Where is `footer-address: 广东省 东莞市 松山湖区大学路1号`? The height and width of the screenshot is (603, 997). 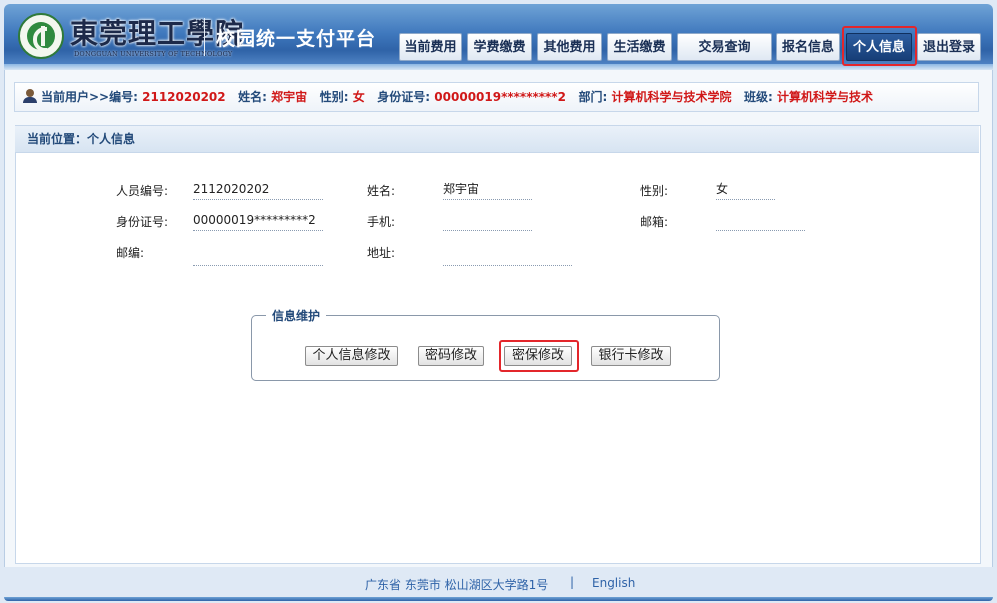
footer-address: 广东省 东莞市 松山湖区大学路1号 is located at coordinates (457, 585).